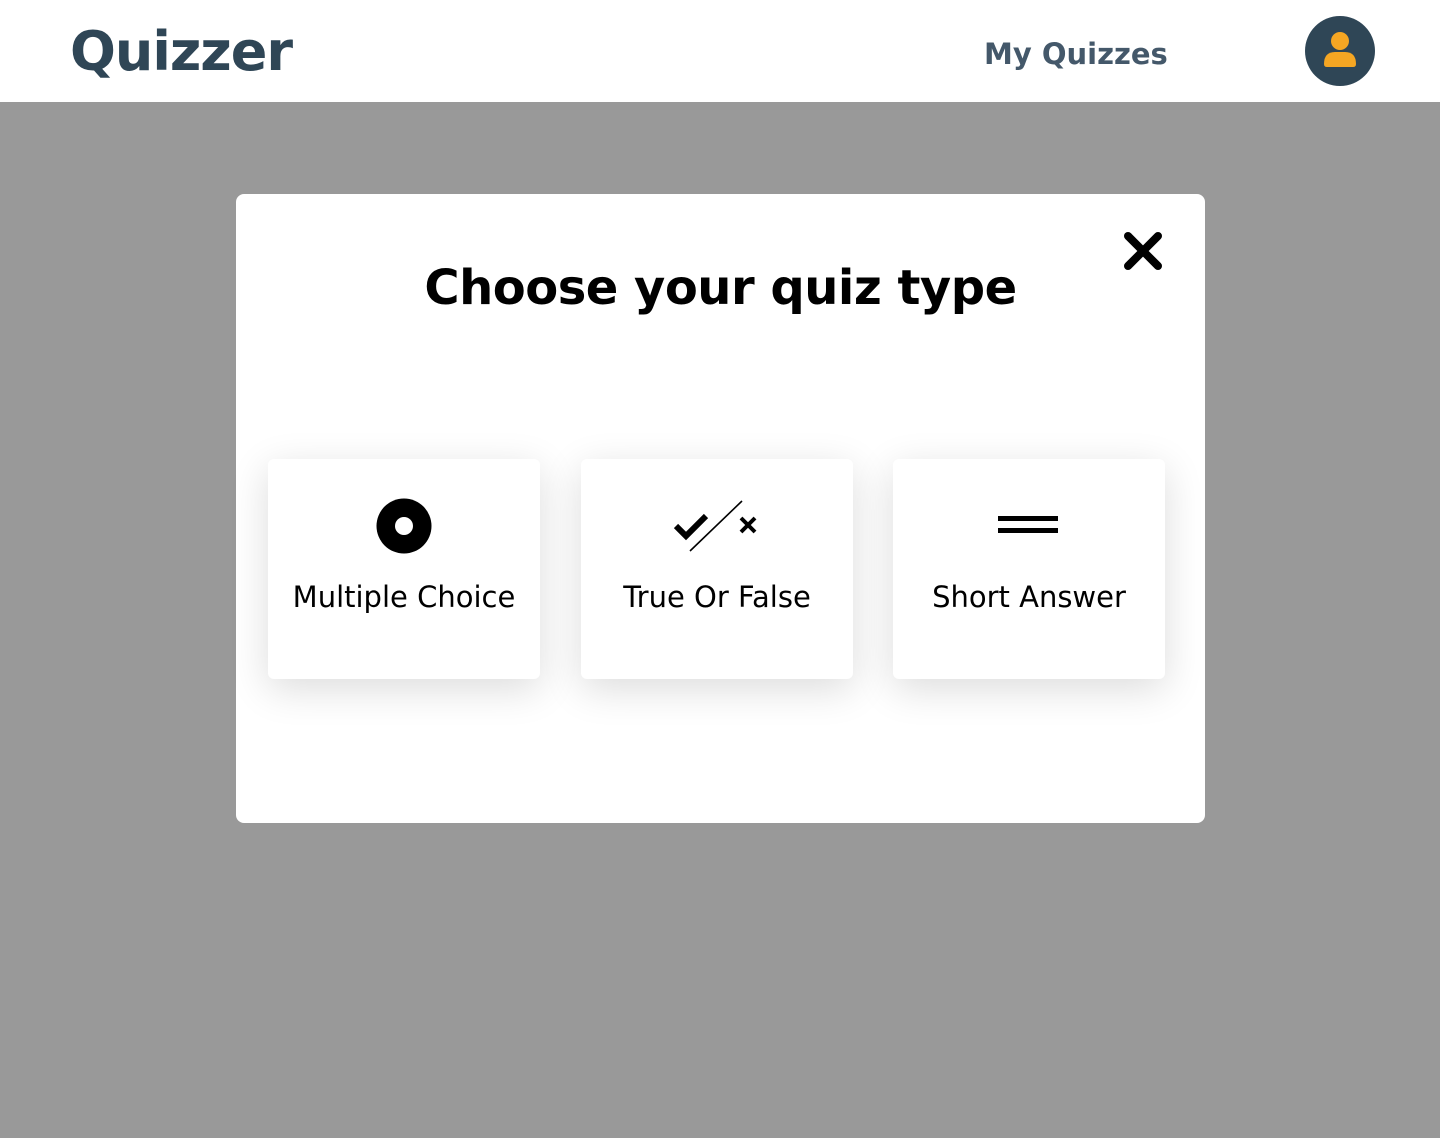  What do you see at coordinates (720, 288) in the screenshot?
I see `modal-title: Choose your quiz type` at bounding box center [720, 288].